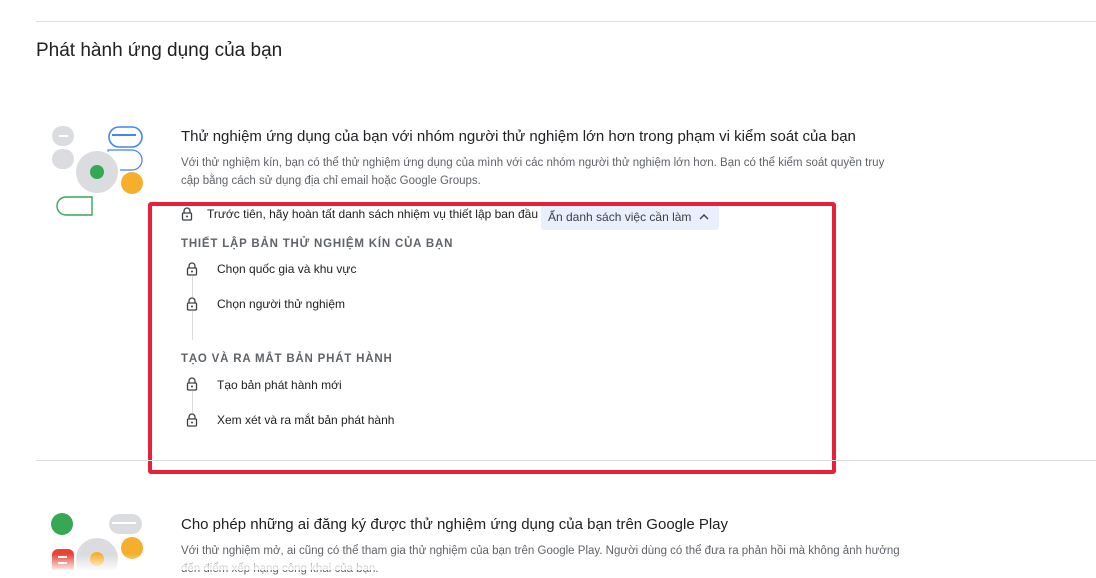 The image size is (1096, 578). I want to click on bottom-fade, so click(548, 562).